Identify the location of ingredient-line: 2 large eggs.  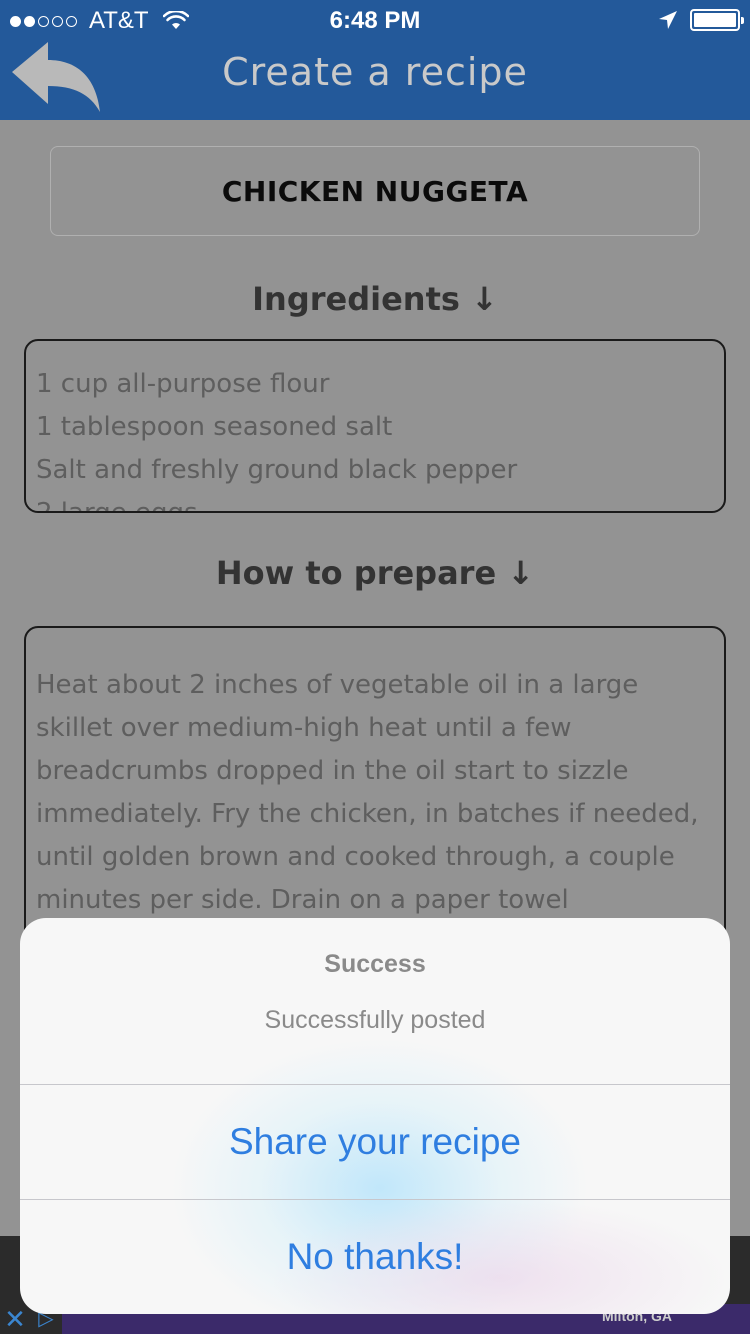
(117, 505).